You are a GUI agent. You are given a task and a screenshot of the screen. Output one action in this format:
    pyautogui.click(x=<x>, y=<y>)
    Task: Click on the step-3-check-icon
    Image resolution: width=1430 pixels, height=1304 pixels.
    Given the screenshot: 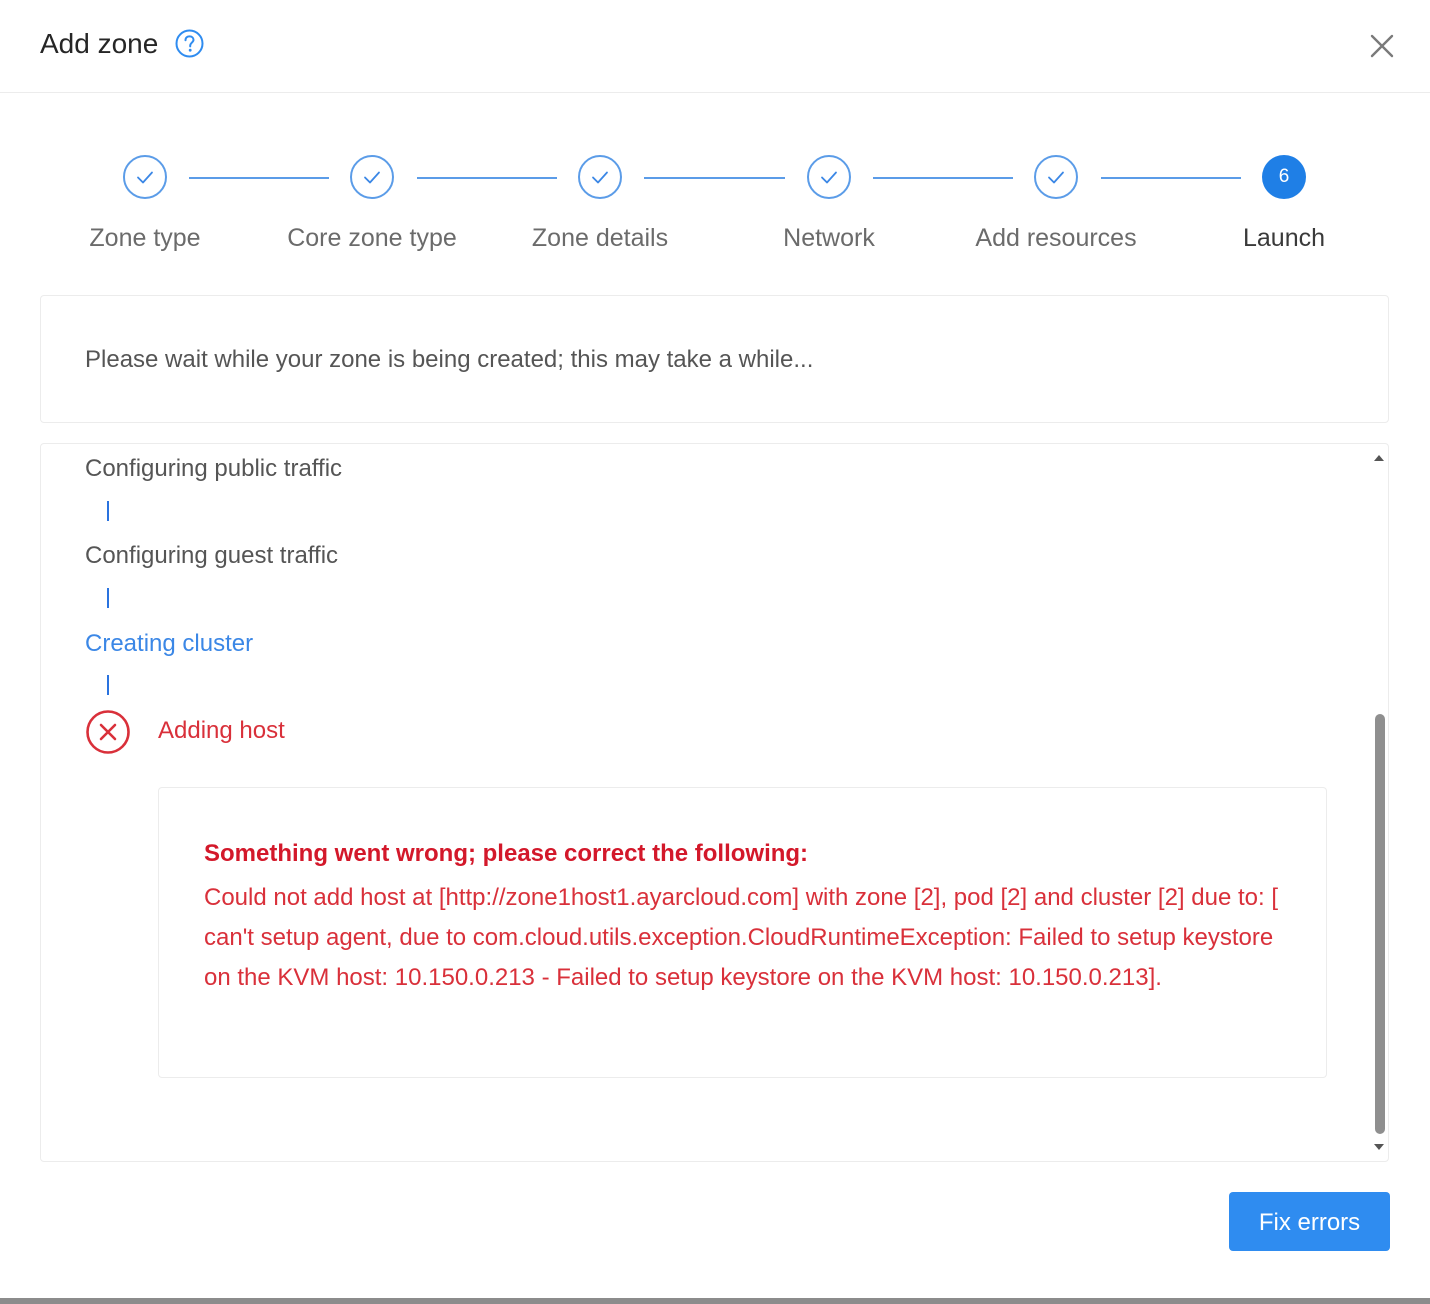 What is the action you would take?
    pyautogui.click(x=600, y=177)
    